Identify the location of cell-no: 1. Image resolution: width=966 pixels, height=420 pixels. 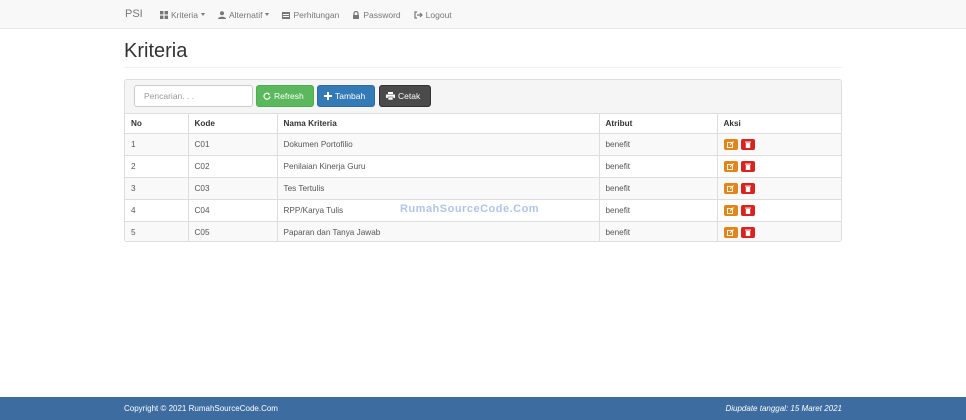
(156, 144).